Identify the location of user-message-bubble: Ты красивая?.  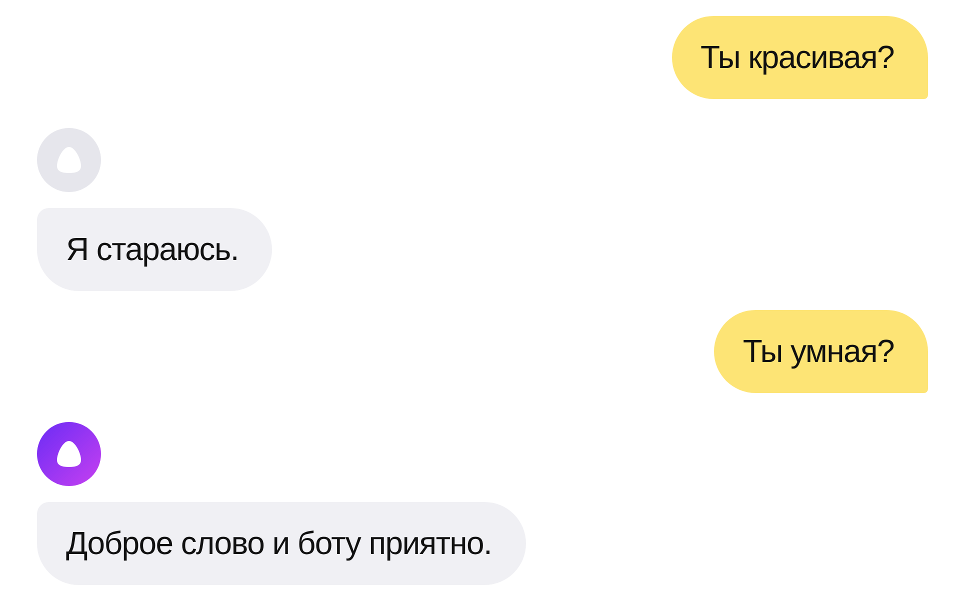
(800, 57).